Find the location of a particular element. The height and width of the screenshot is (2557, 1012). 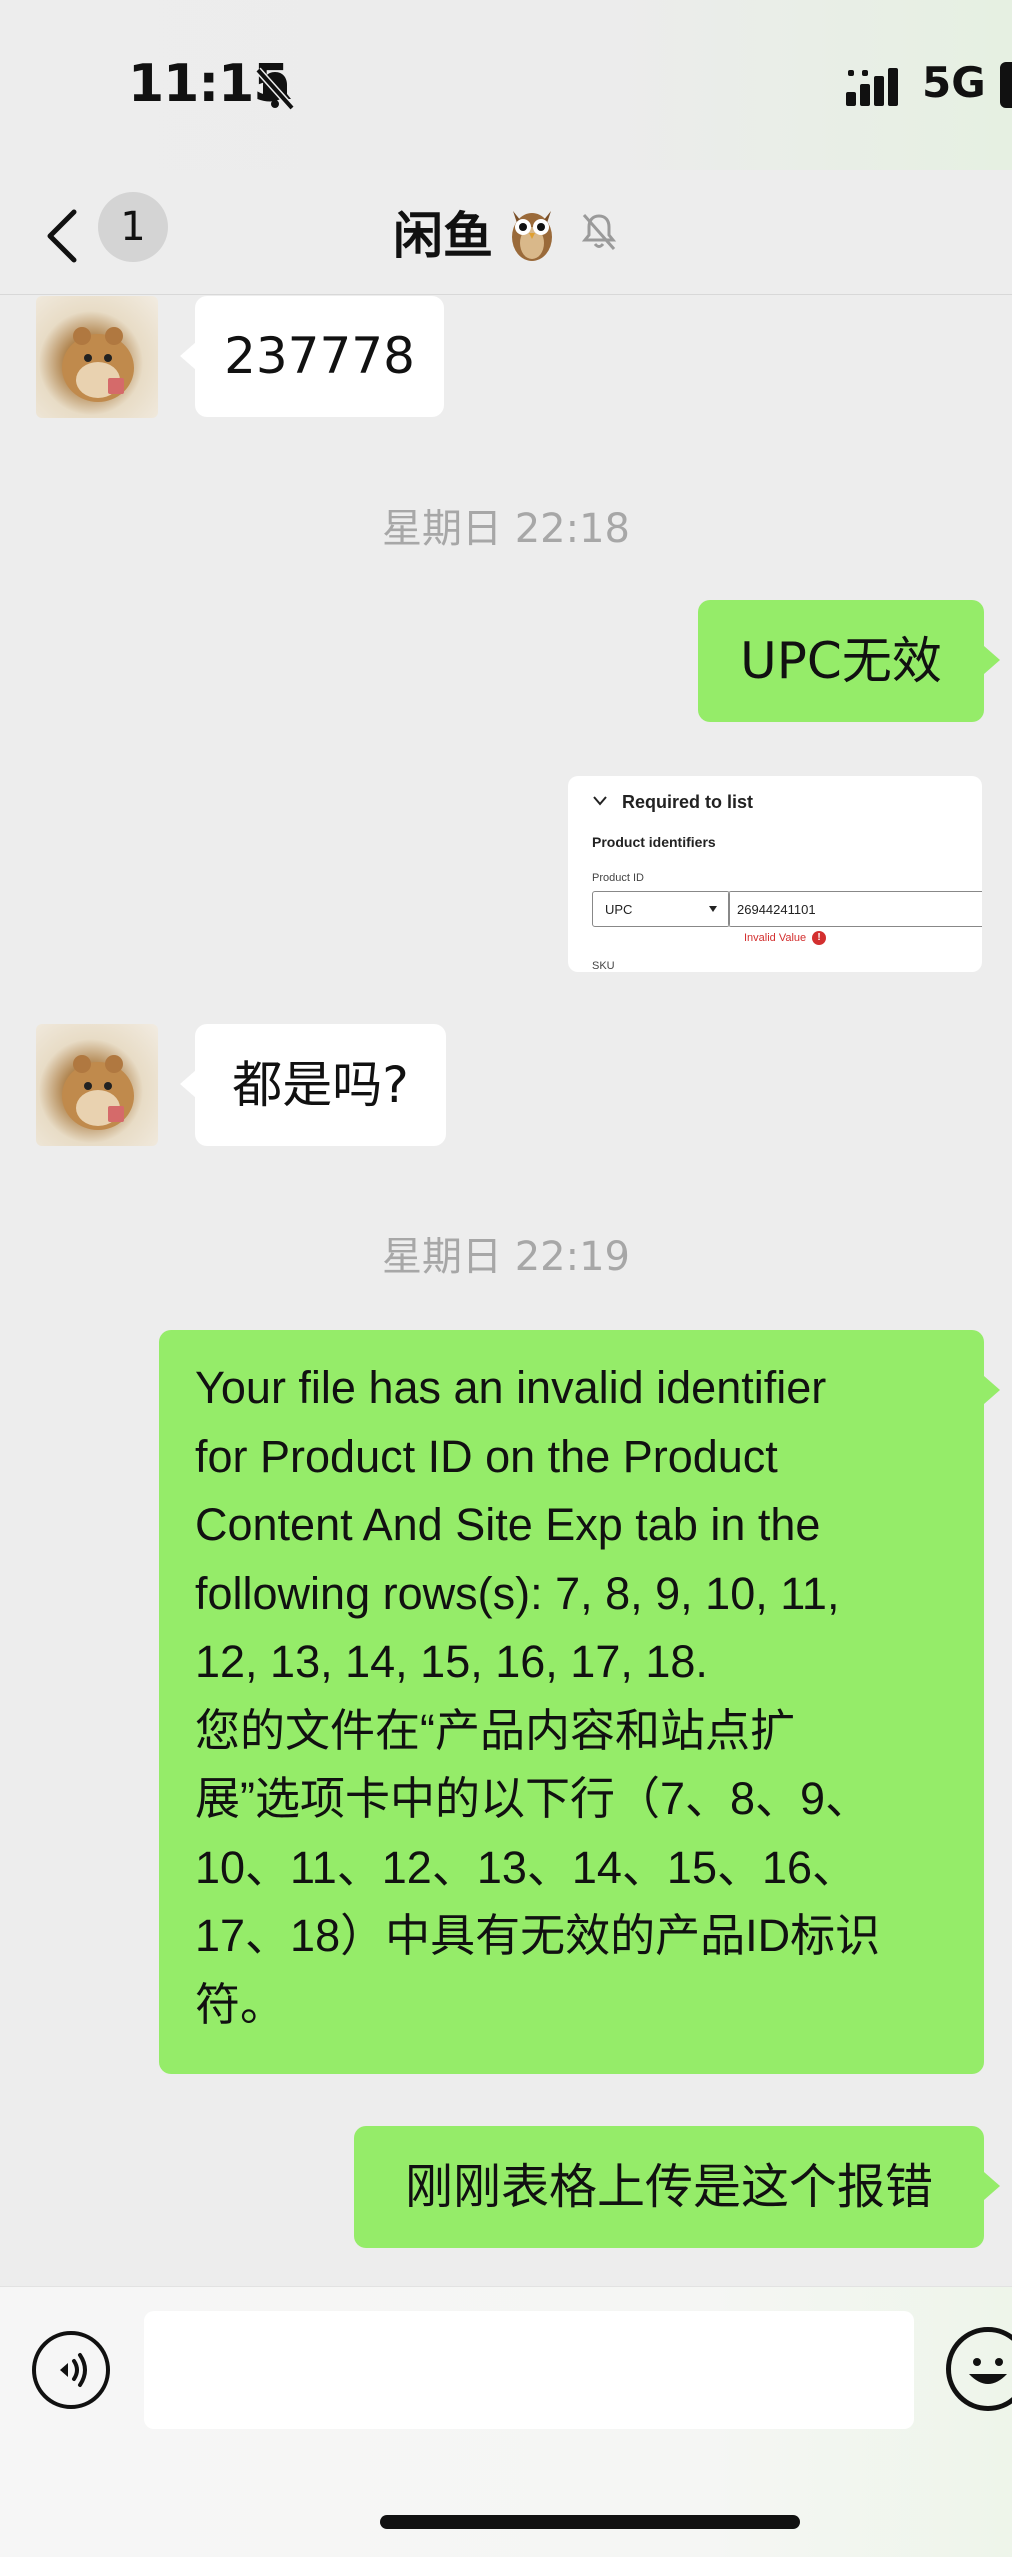

network-type: 5G is located at coordinates (954, 82).